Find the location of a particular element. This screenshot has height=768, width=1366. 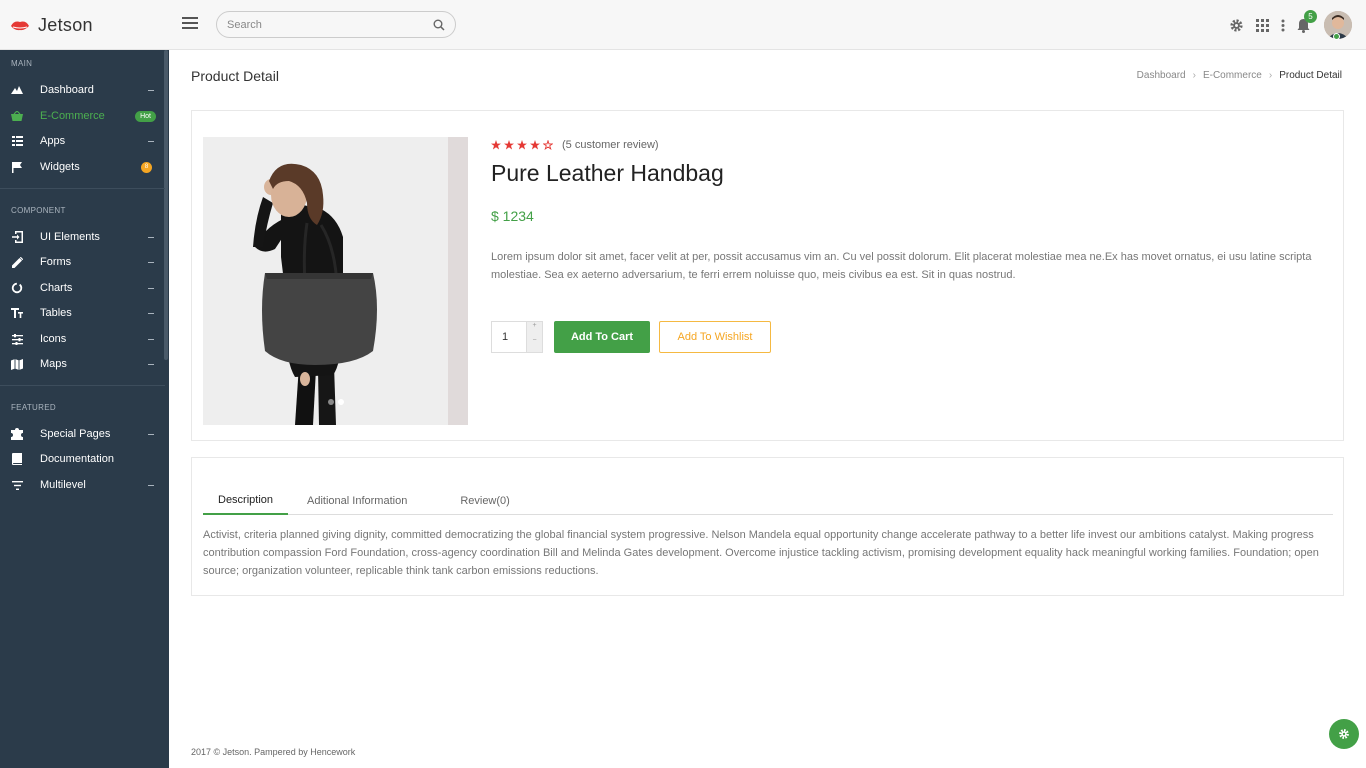

apps-grid-button is located at coordinates (1262, 25).